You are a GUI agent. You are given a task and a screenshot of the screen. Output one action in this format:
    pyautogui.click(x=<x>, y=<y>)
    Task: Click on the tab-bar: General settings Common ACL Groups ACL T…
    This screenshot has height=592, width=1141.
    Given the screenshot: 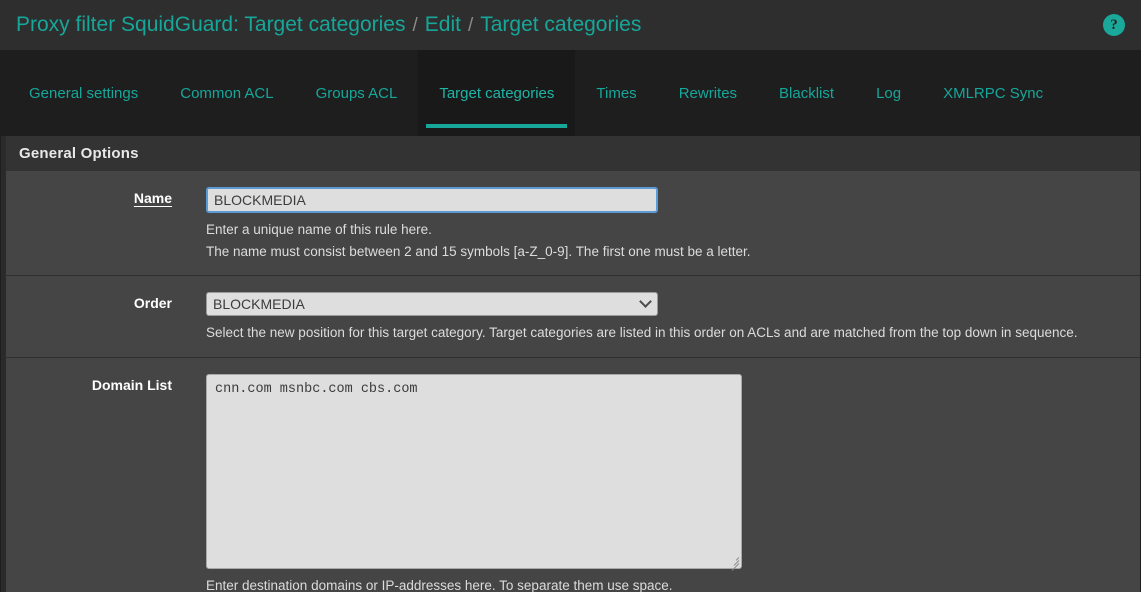 What is the action you would take?
    pyautogui.click(x=570, y=93)
    